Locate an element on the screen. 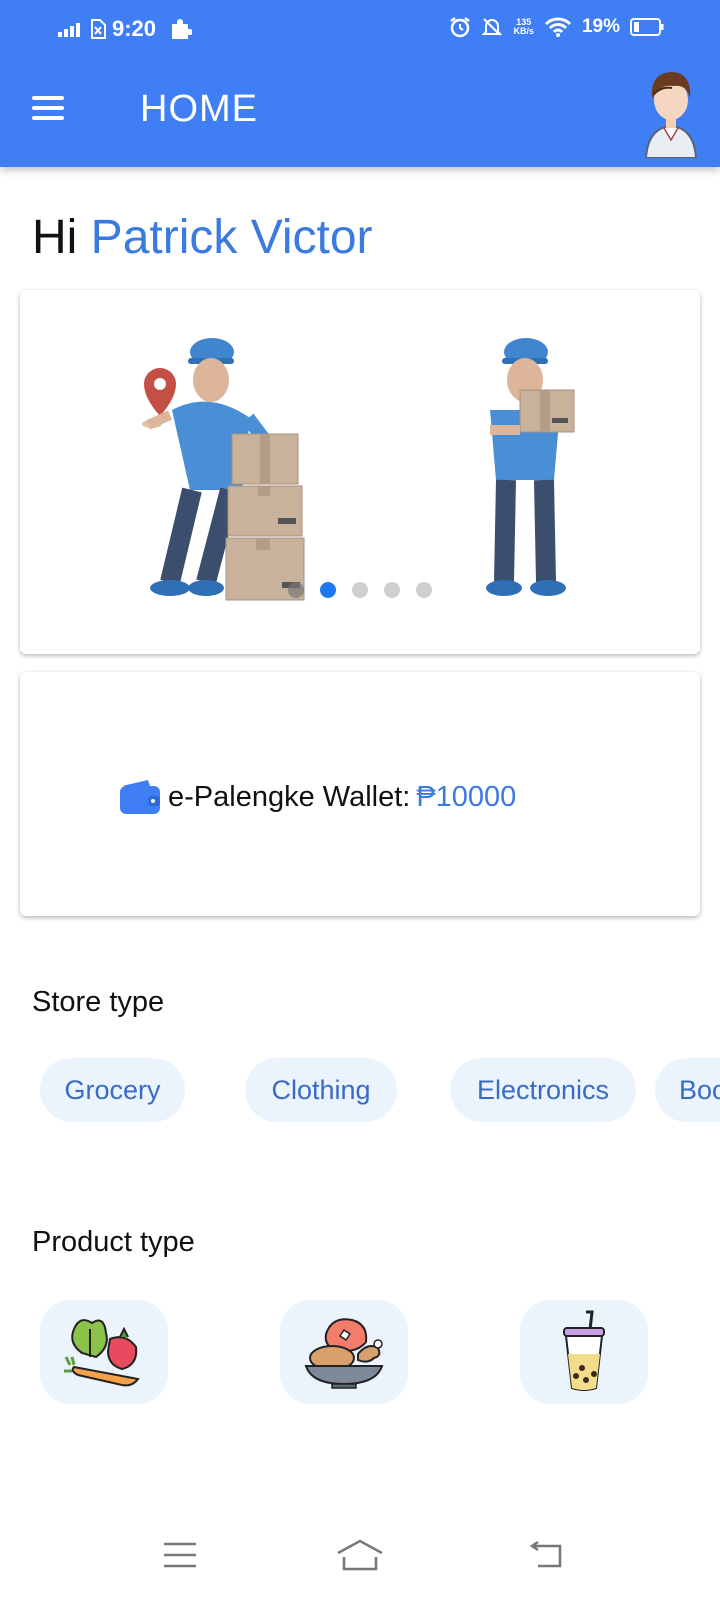  wallet-label: e-Palengke Wallet: is located at coordinates (289, 796).